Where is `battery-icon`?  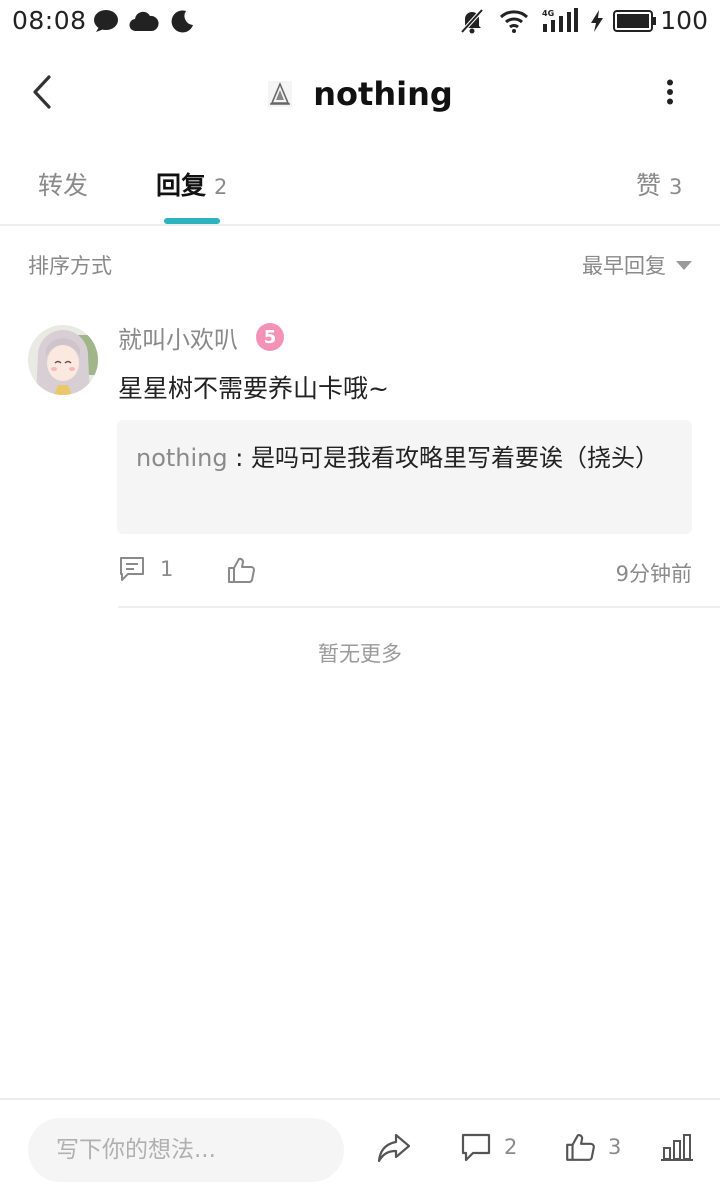 battery-icon is located at coordinates (635, 21).